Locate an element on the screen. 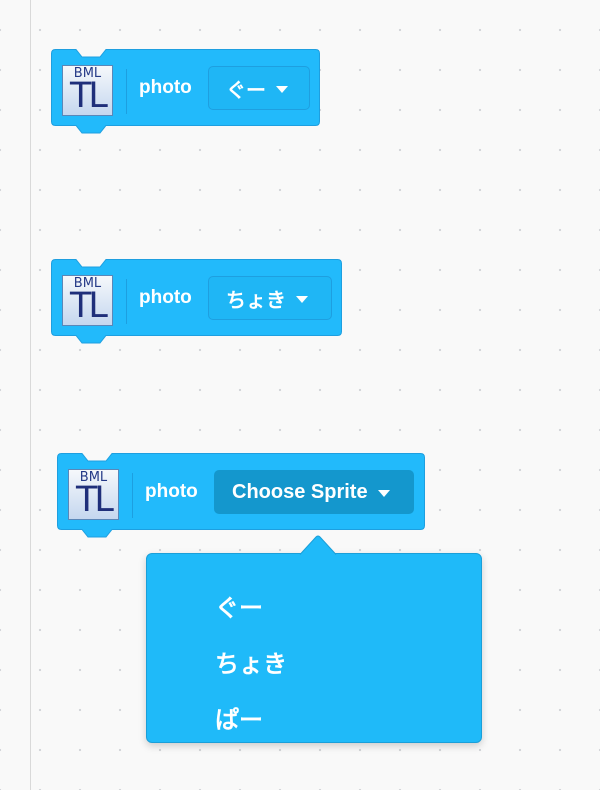 Image resolution: width=600 pixels, height=790 pixels. sprite-dropdown: ぐー is located at coordinates (259, 88).